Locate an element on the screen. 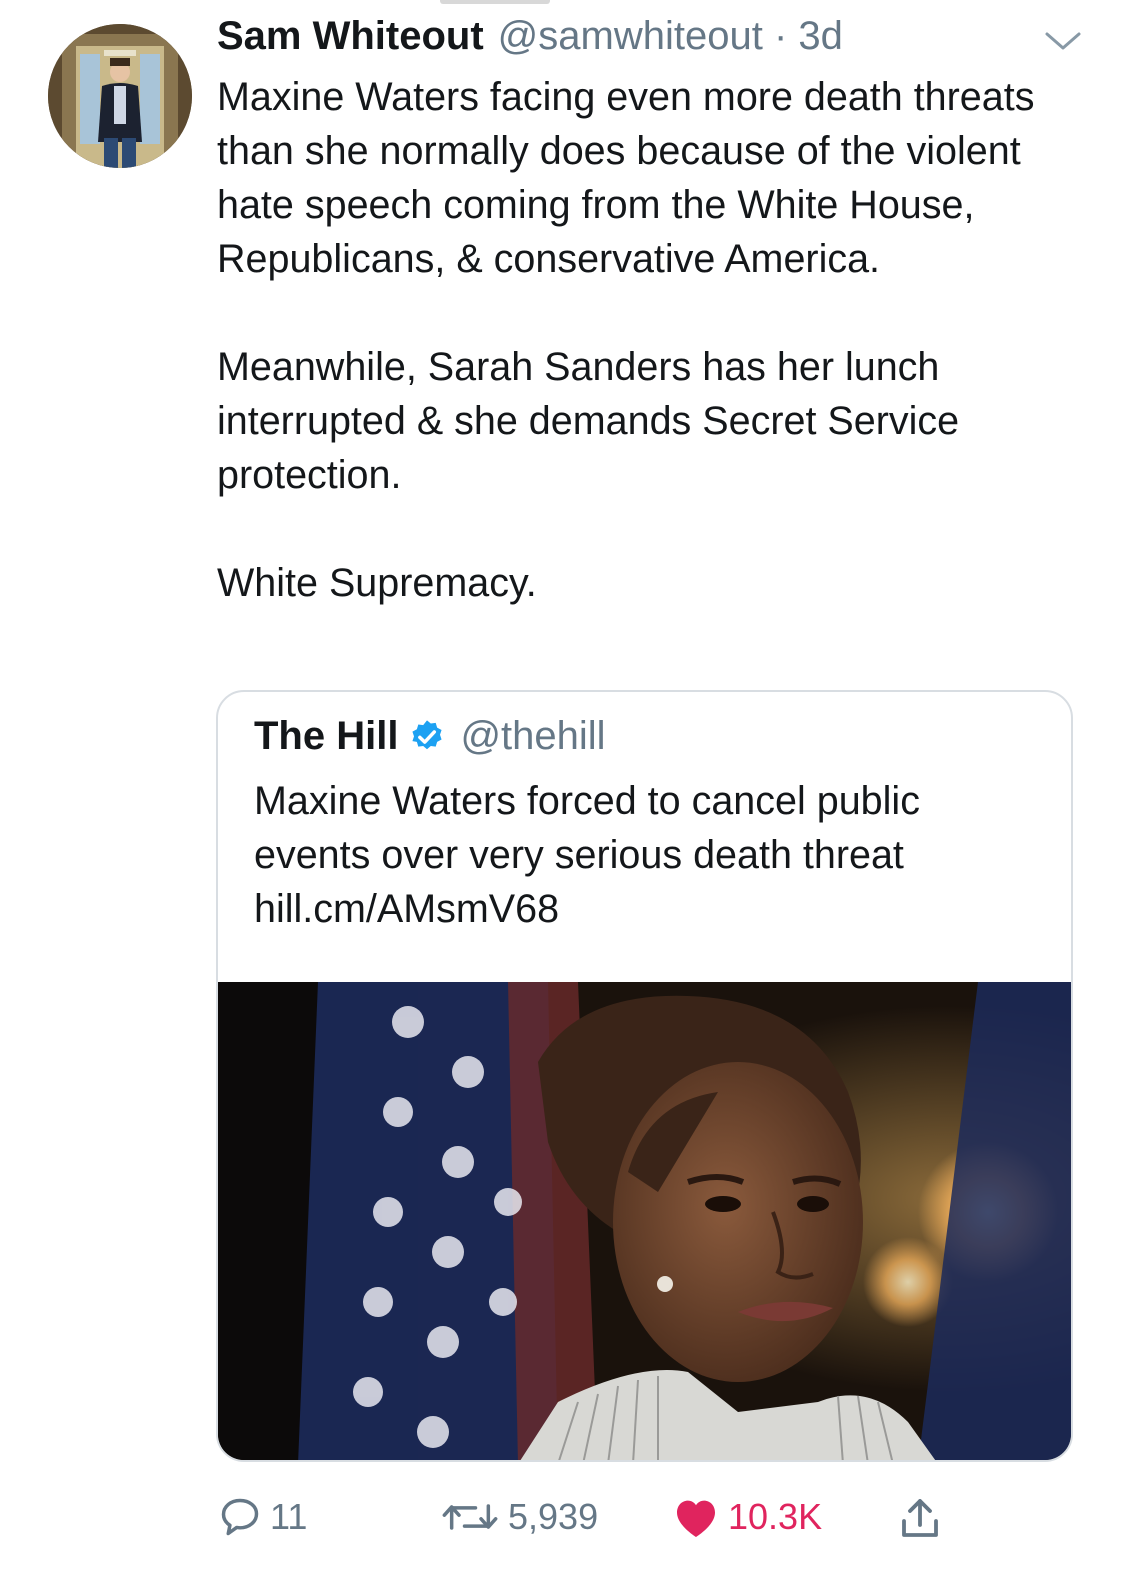 This screenshot has height=1571, width=1125. tweet-header: Sam Whiteout @samwhiteout · 3d is located at coordinates (530, 40).